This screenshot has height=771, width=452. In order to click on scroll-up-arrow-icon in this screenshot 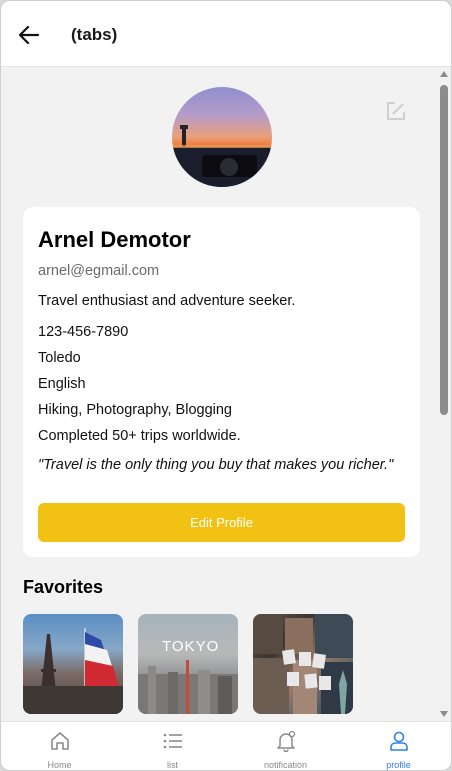, I will do `click(444, 74)`.